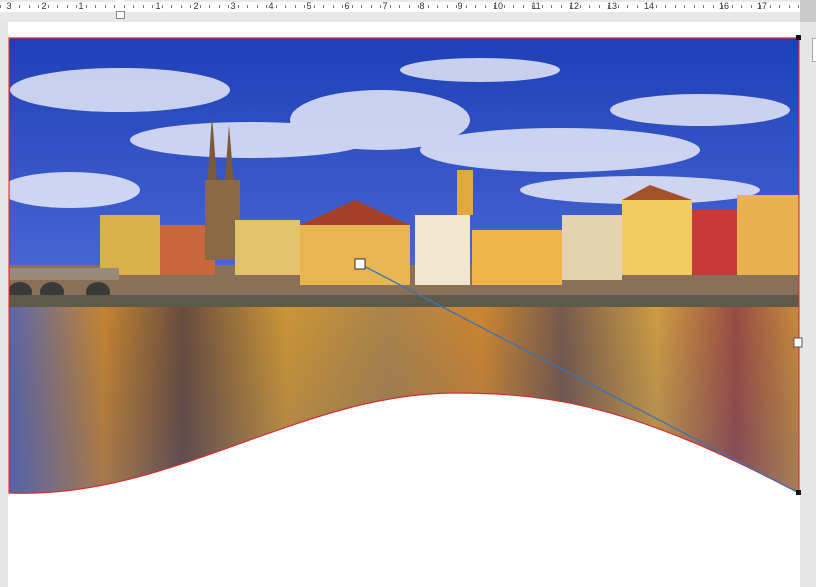 This screenshot has height=587, width=816. I want to click on adjustment-handle, so click(360, 264).